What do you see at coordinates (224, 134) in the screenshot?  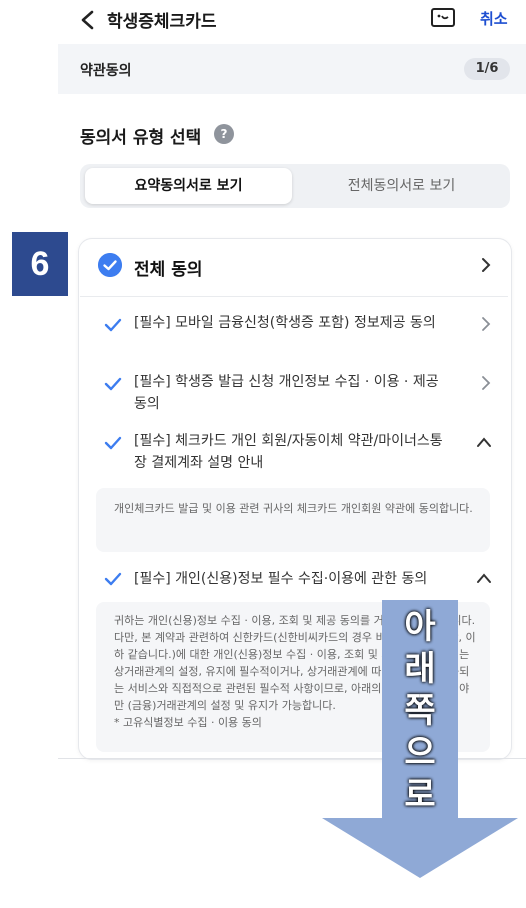 I see `help-icon: ?` at bounding box center [224, 134].